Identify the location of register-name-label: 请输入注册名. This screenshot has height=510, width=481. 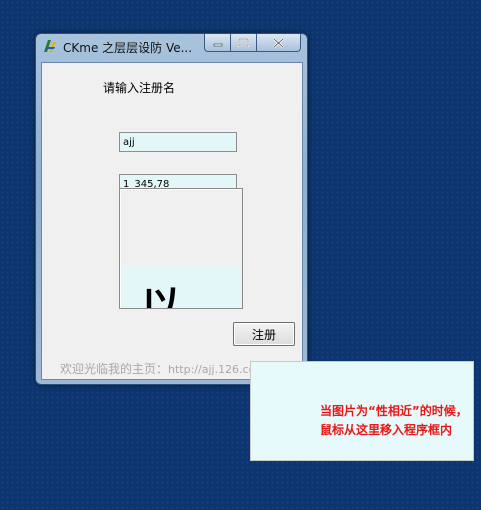
(139, 88).